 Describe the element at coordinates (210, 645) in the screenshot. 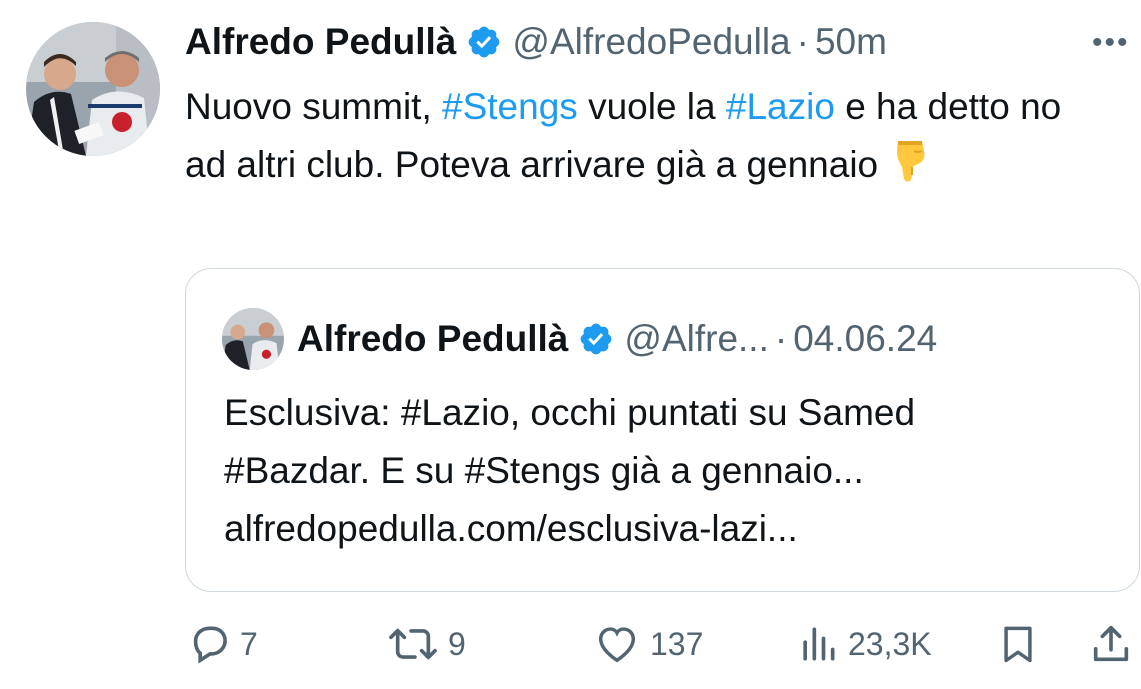

I see `reply-icon` at that location.